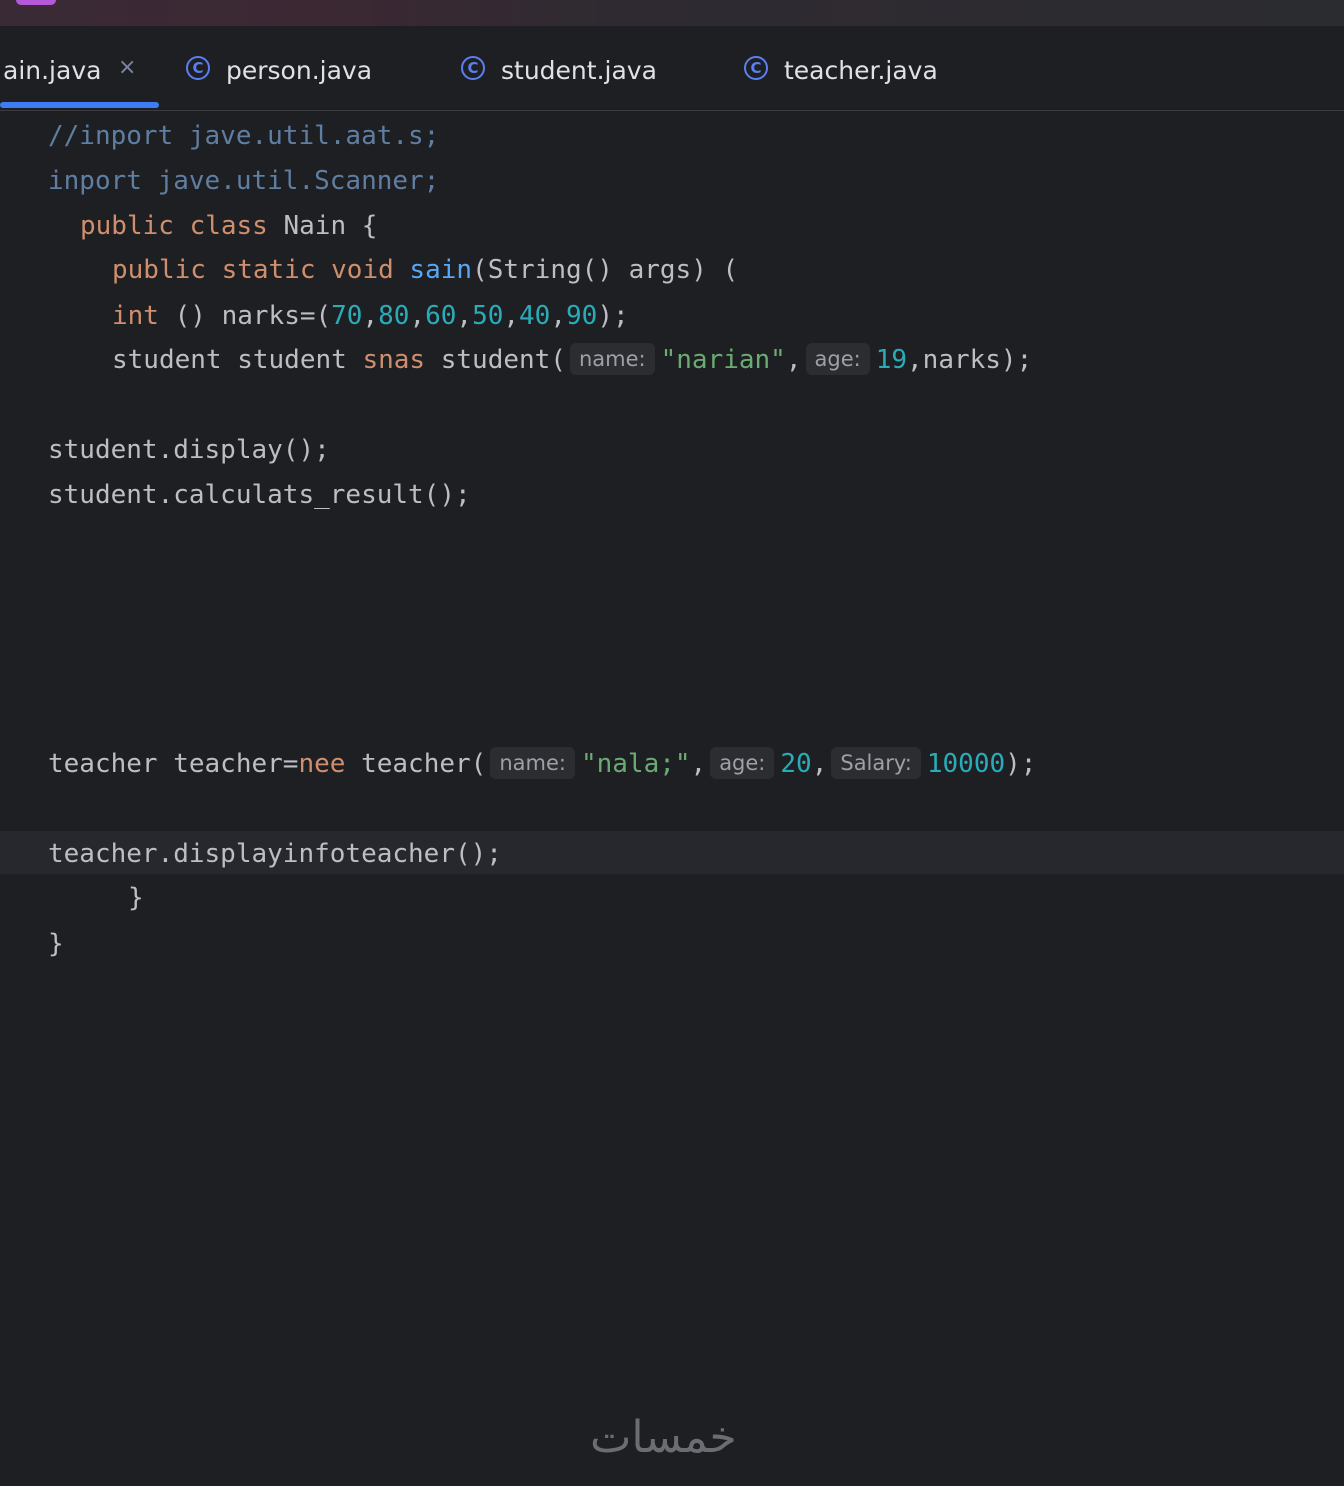 Image resolution: width=1344 pixels, height=1486 pixels. I want to click on code-keyword: int, so click(135, 316).